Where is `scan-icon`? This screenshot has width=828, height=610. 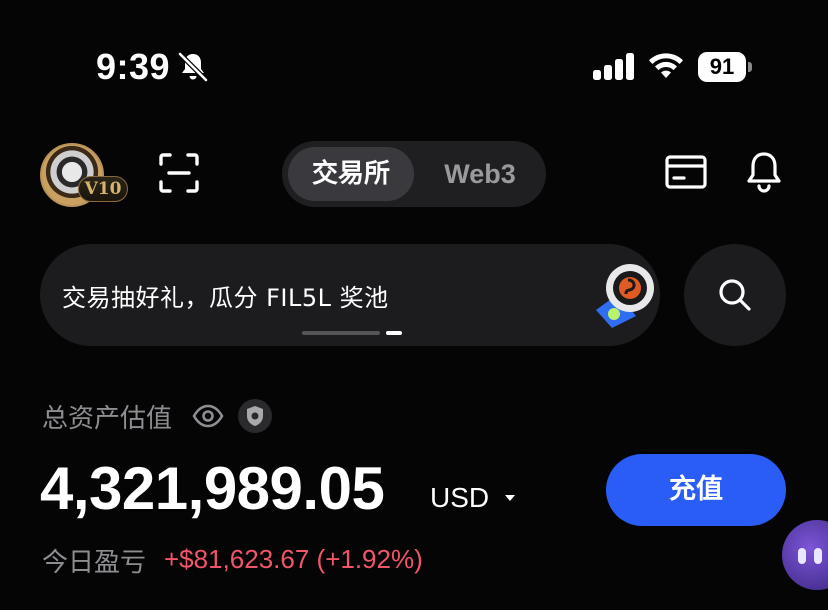 scan-icon is located at coordinates (179, 173).